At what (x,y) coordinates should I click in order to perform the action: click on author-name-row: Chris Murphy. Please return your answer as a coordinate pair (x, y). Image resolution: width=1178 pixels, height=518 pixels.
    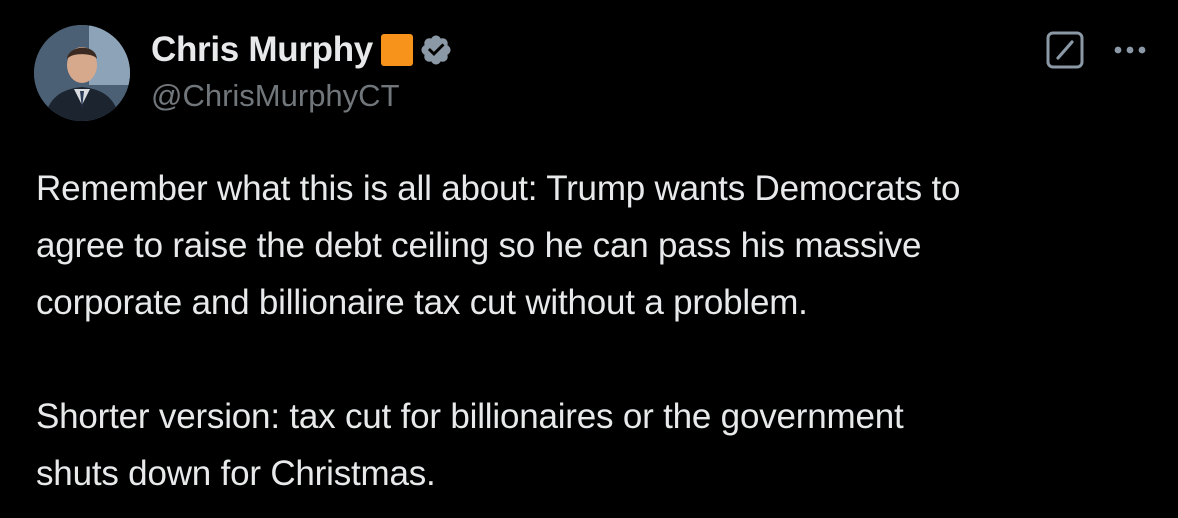
    Looking at the image, I should click on (302, 50).